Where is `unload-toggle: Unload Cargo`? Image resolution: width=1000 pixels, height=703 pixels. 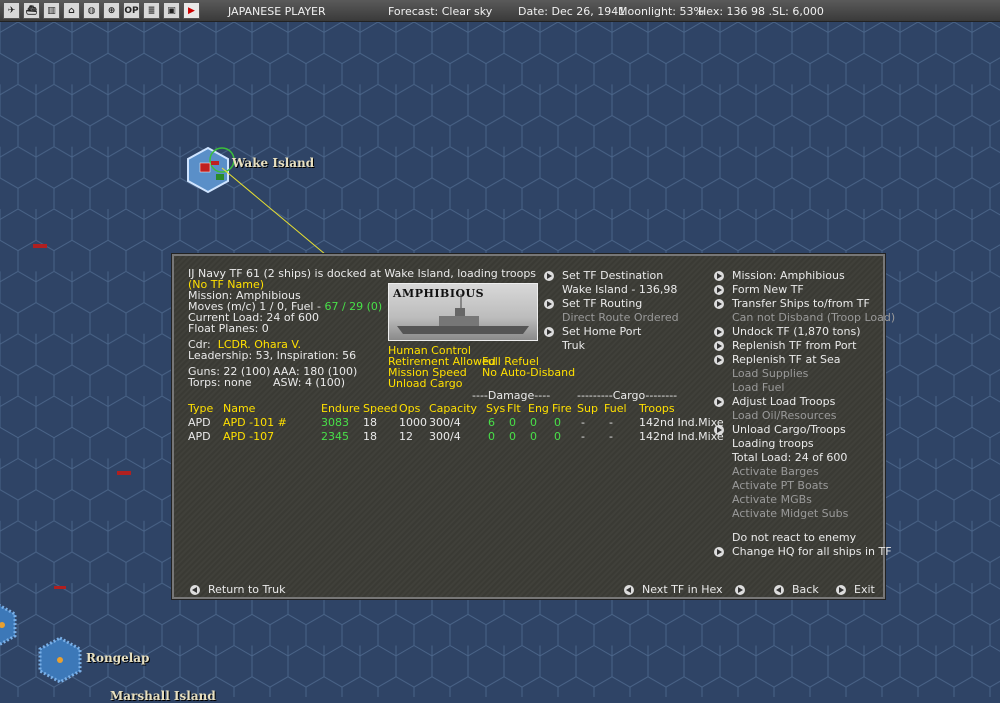 unload-toggle: Unload Cargo is located at coordinates (425, 384).